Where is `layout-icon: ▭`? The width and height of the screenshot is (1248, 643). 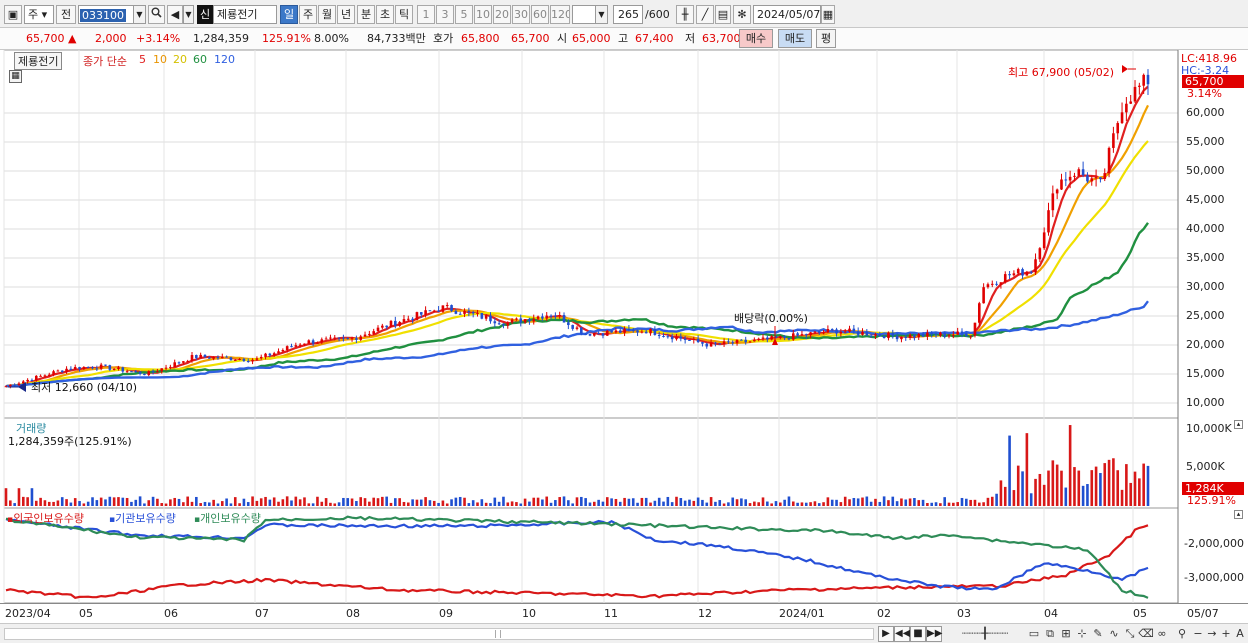 layout-icon: ▭ is located at coordinates (1034, 634).